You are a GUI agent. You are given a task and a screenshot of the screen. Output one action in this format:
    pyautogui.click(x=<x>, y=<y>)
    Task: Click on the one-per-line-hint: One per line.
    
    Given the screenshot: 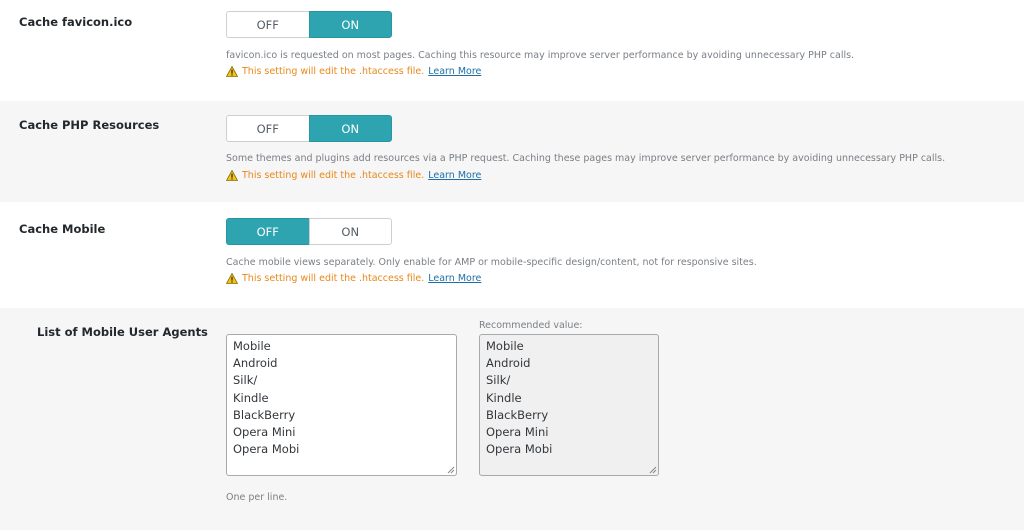 What is the action you would take?
    pyautogui.click(x=257, y=497)
    